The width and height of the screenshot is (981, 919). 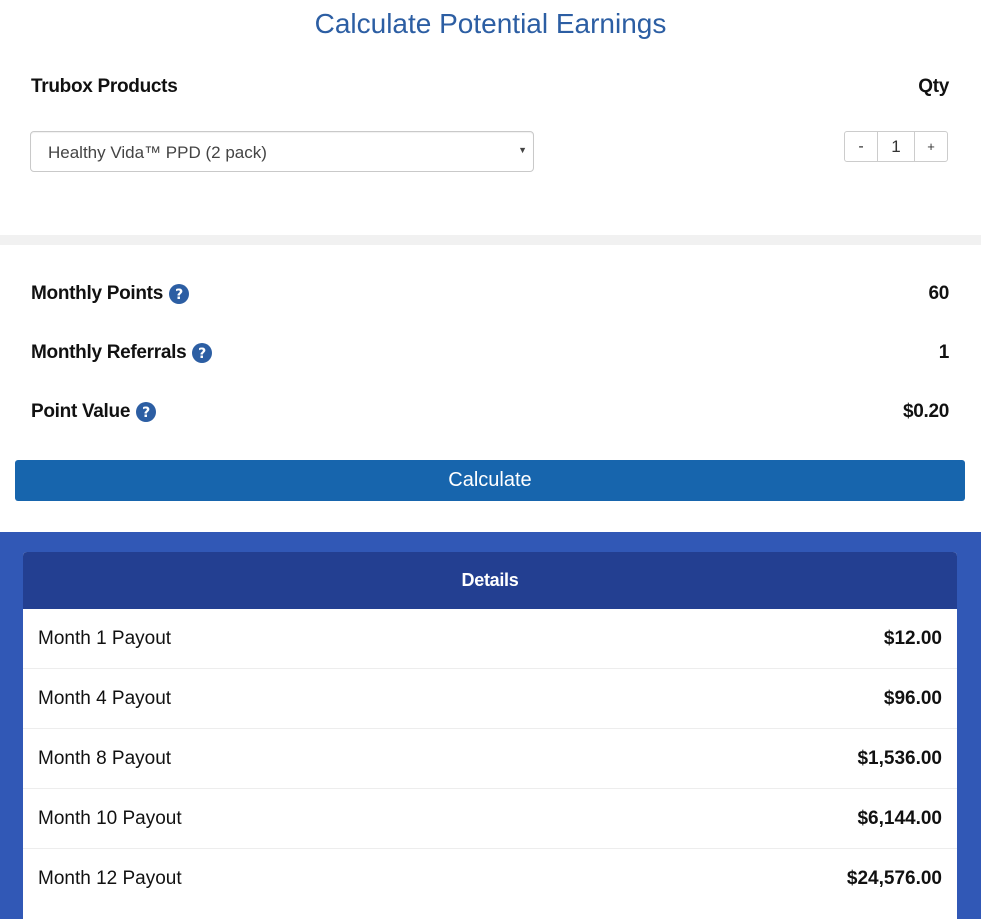 What do you see at coordinates (490, 699) in the screenshot?
I see `payout-row: Month 4 Payout $96.00` at bounding box center [490, 699].